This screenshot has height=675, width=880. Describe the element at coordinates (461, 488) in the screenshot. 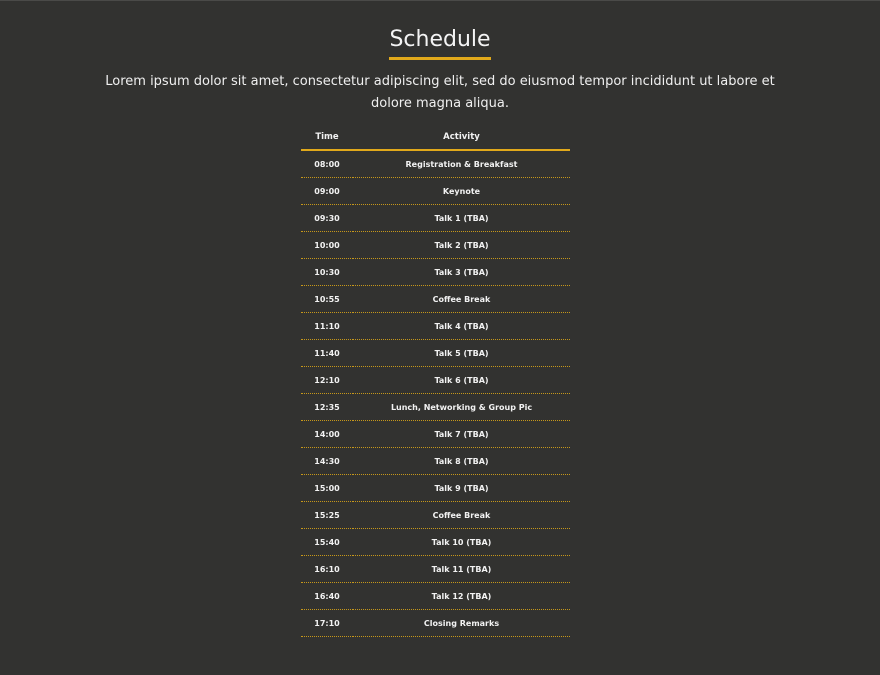

I see `row-activity: Talk 9 (TBA)` at that location.